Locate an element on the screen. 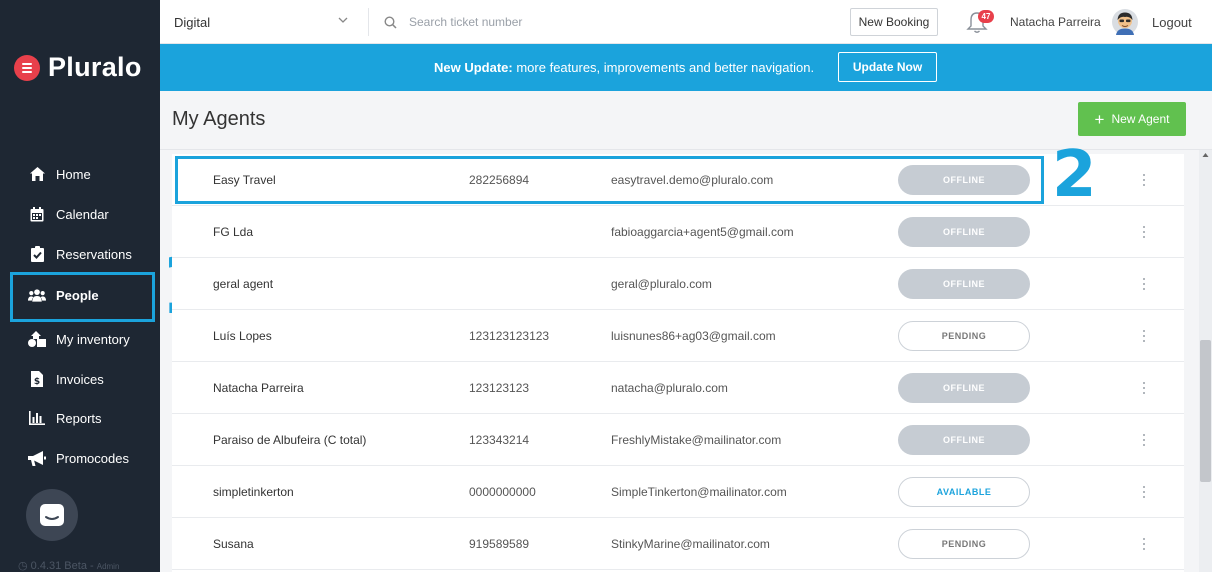 This screenshot has width=1212, height=572. page-title: My Agents is located at coordinates (219, 119).